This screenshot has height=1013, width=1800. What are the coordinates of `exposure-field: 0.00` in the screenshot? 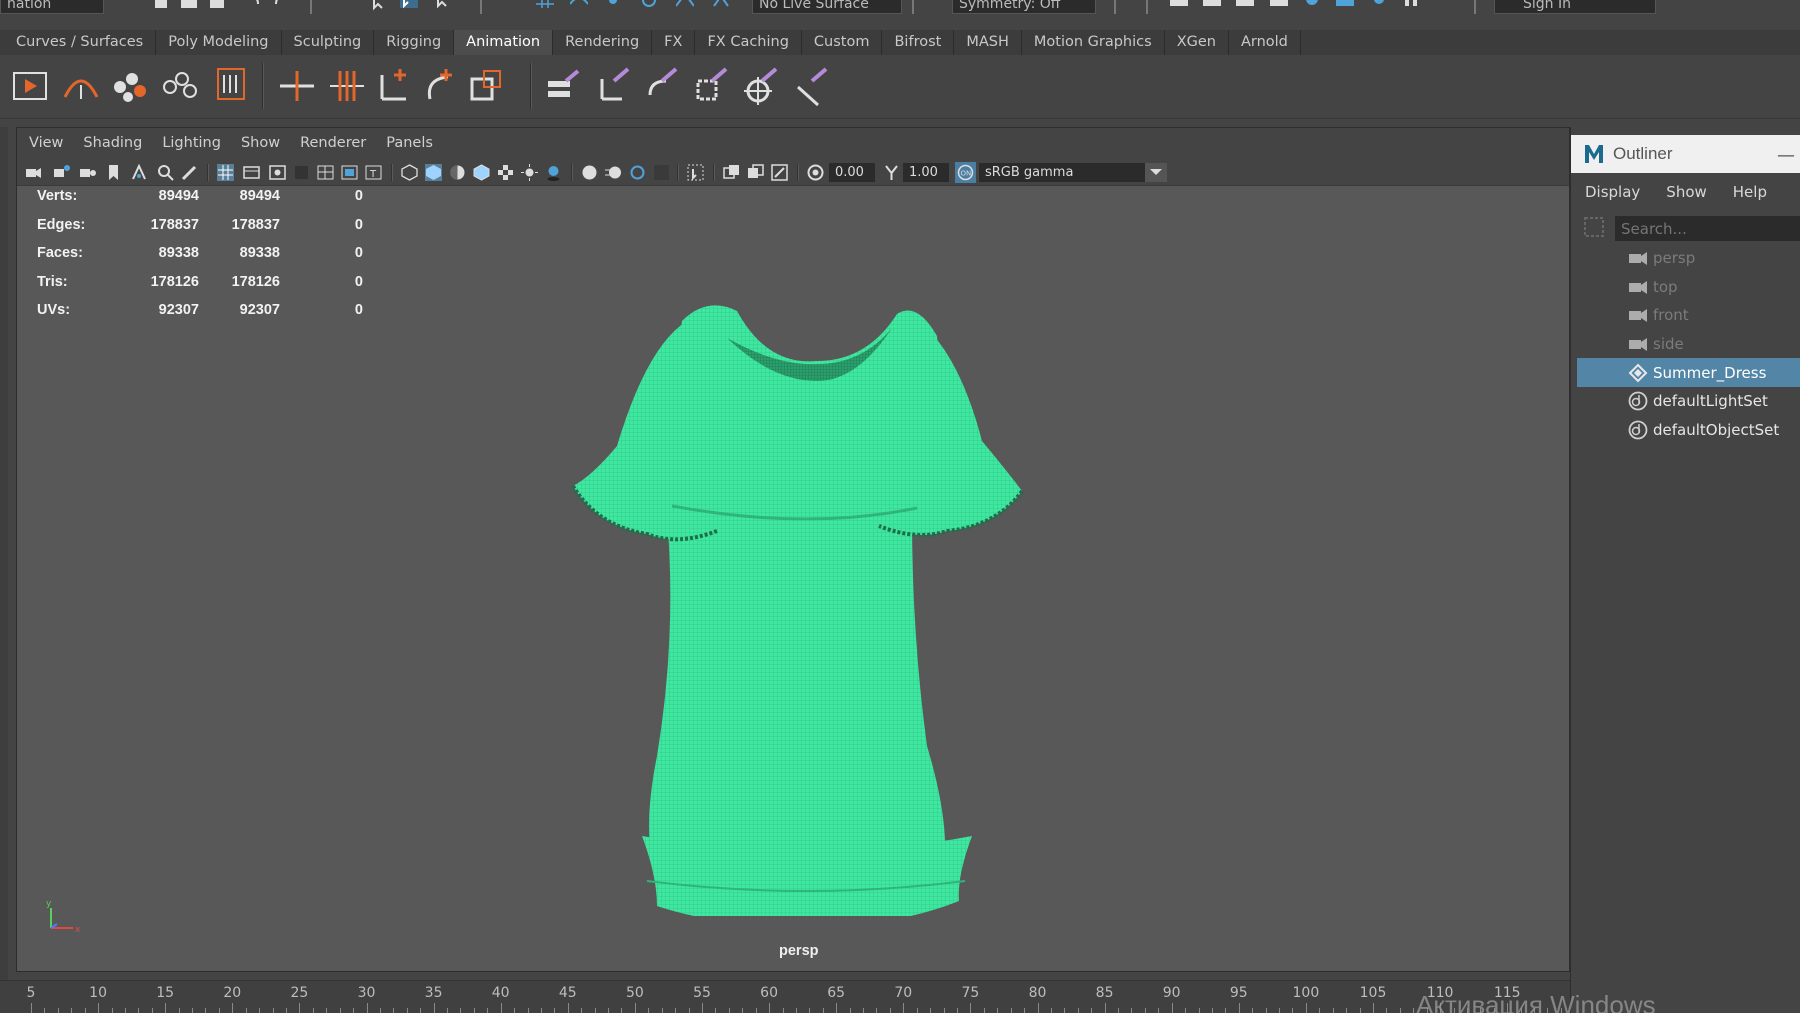 It's located at (852, 172).